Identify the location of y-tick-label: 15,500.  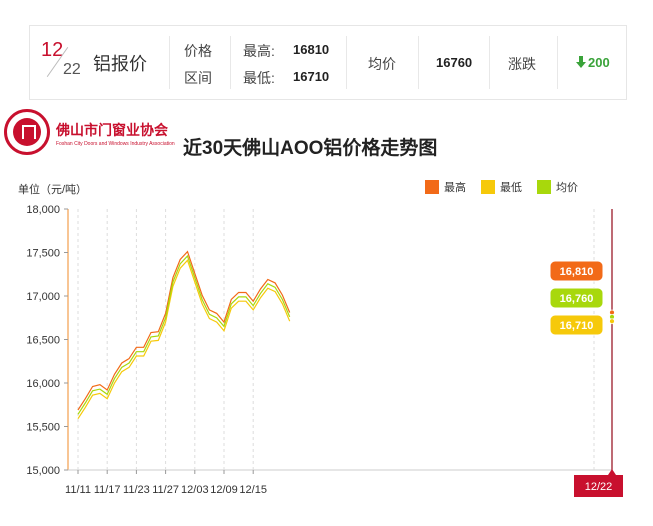
(43, 428).